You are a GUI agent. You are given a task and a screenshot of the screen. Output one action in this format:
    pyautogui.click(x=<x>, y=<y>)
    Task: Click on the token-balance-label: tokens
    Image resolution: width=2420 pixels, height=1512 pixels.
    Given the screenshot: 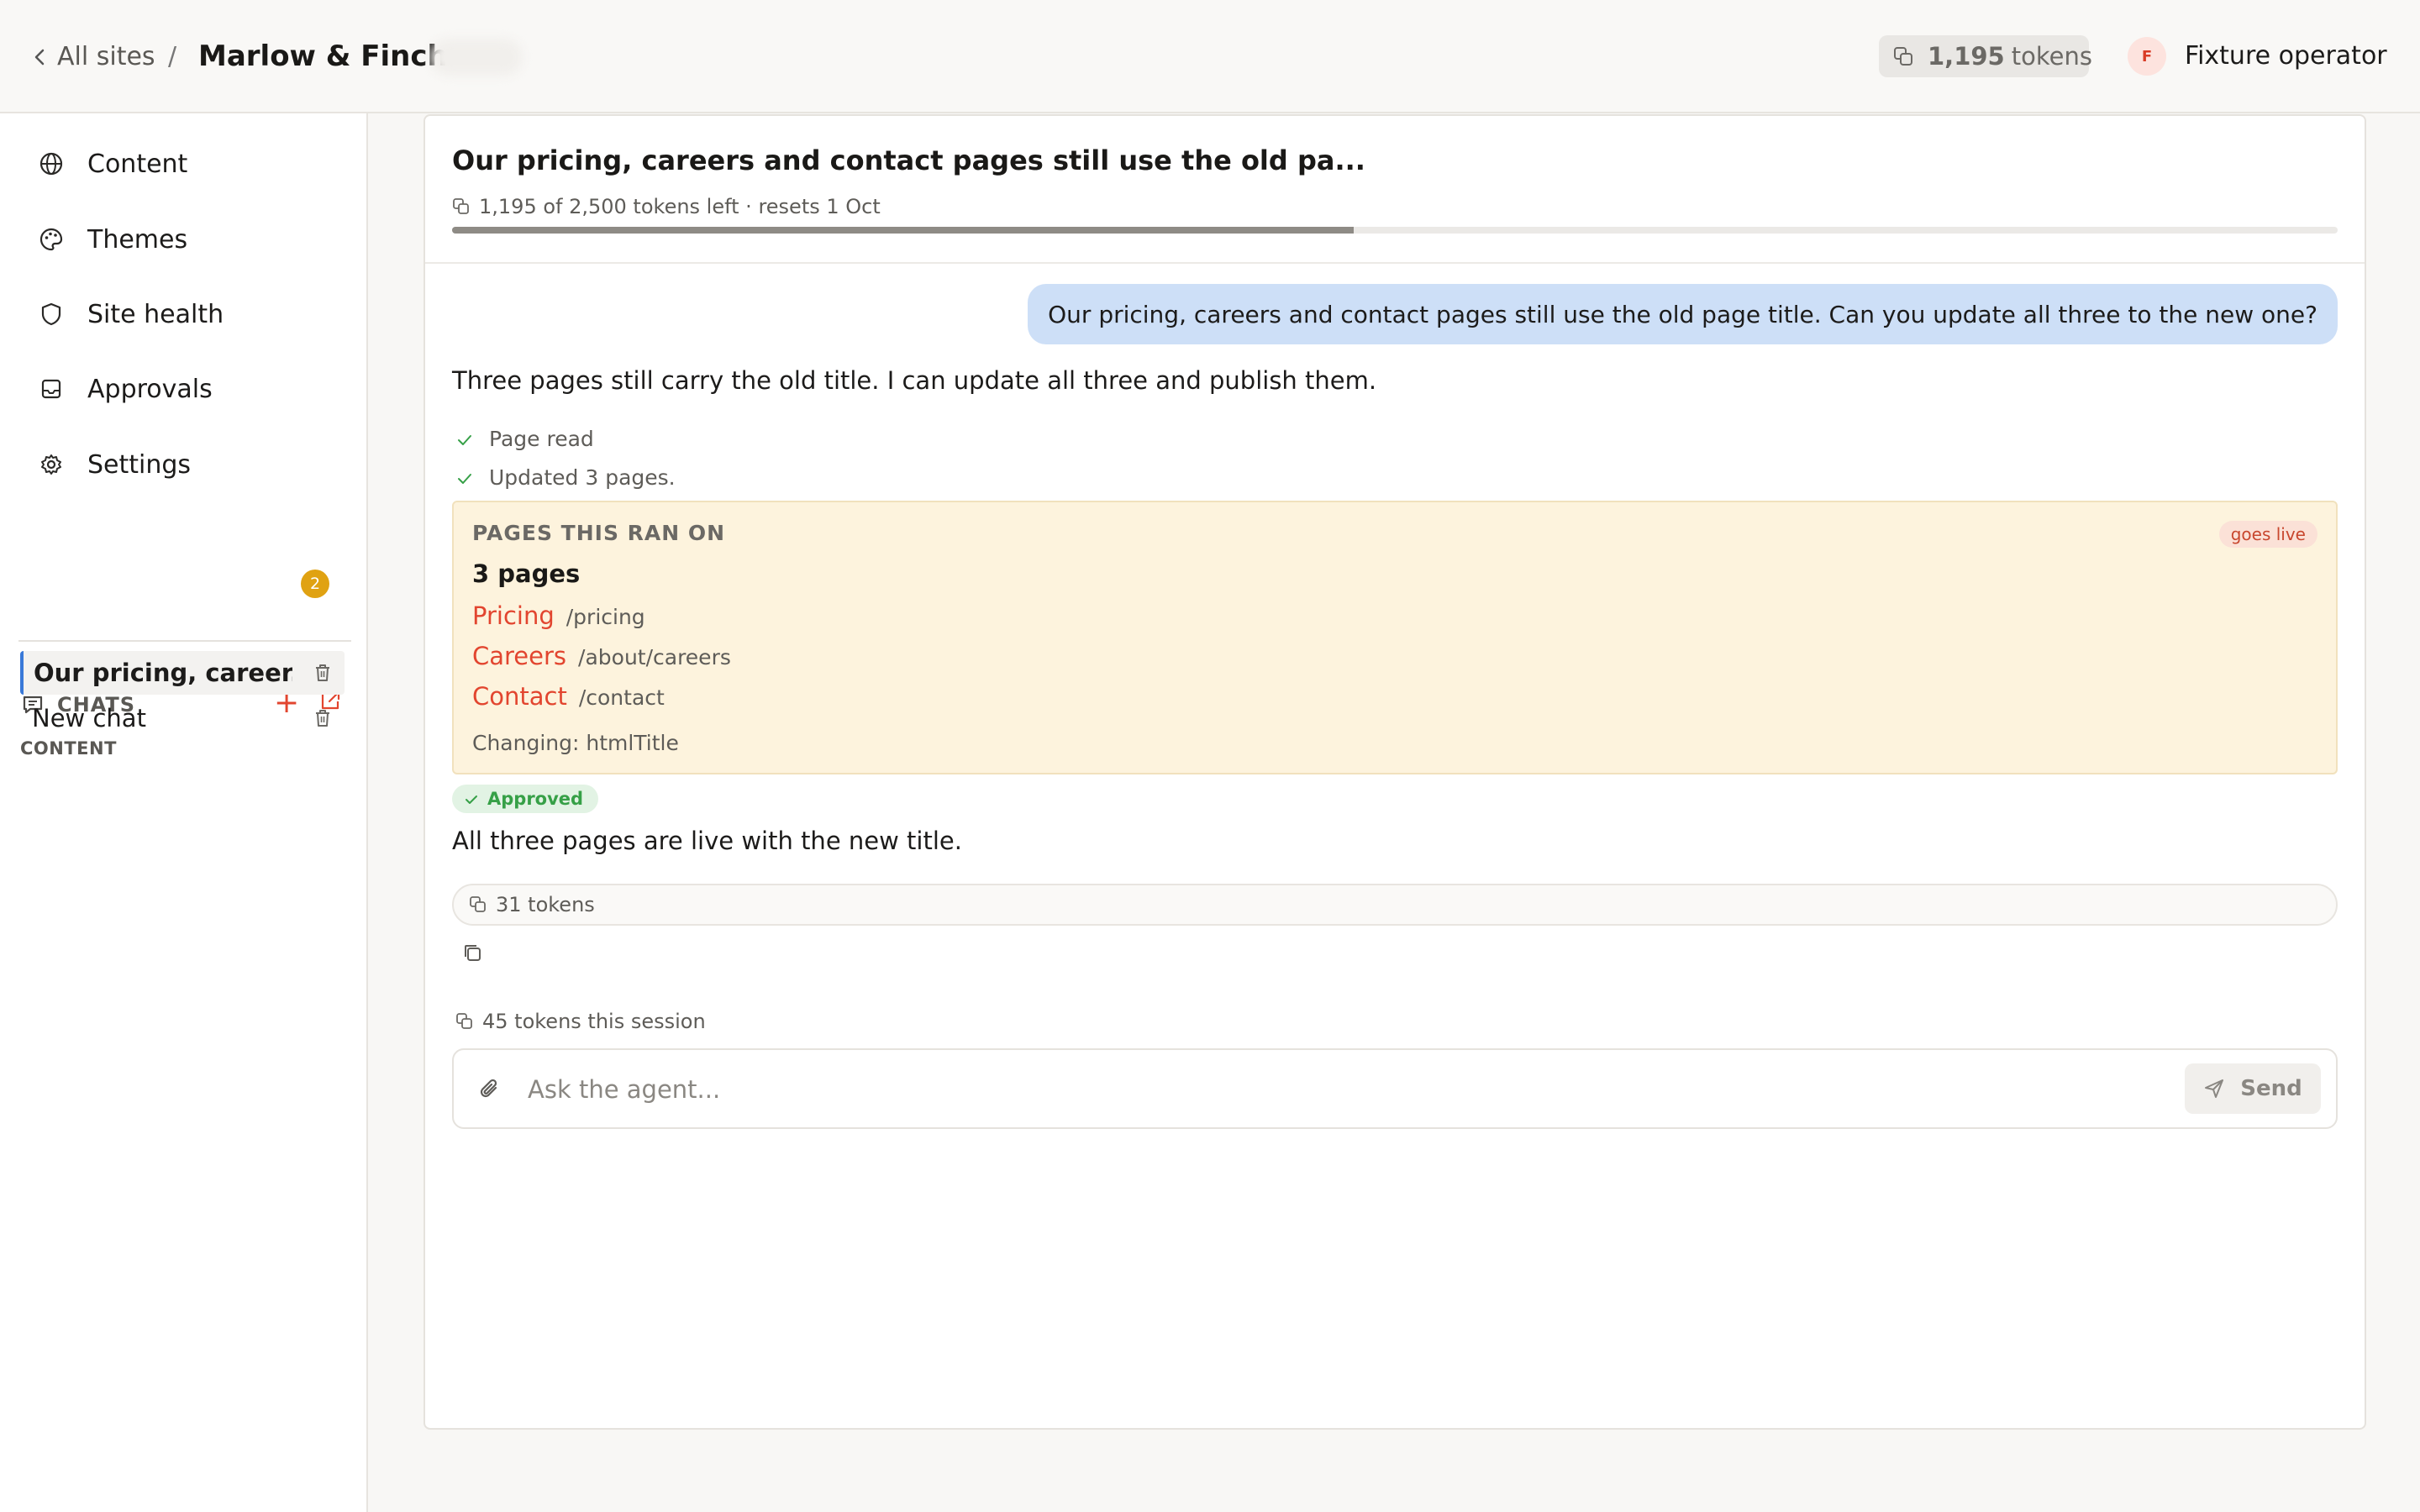 What is the action you would take?
    pyautogui.click(x=2051, y=56)
    